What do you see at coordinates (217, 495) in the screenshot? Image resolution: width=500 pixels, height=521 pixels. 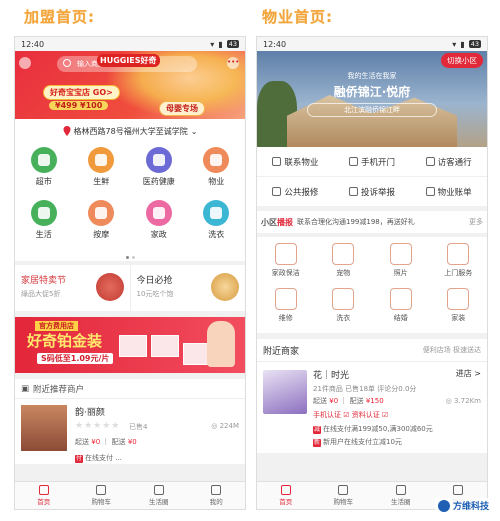 I see `tab-3: 我的` at bounding box center [217, 495].